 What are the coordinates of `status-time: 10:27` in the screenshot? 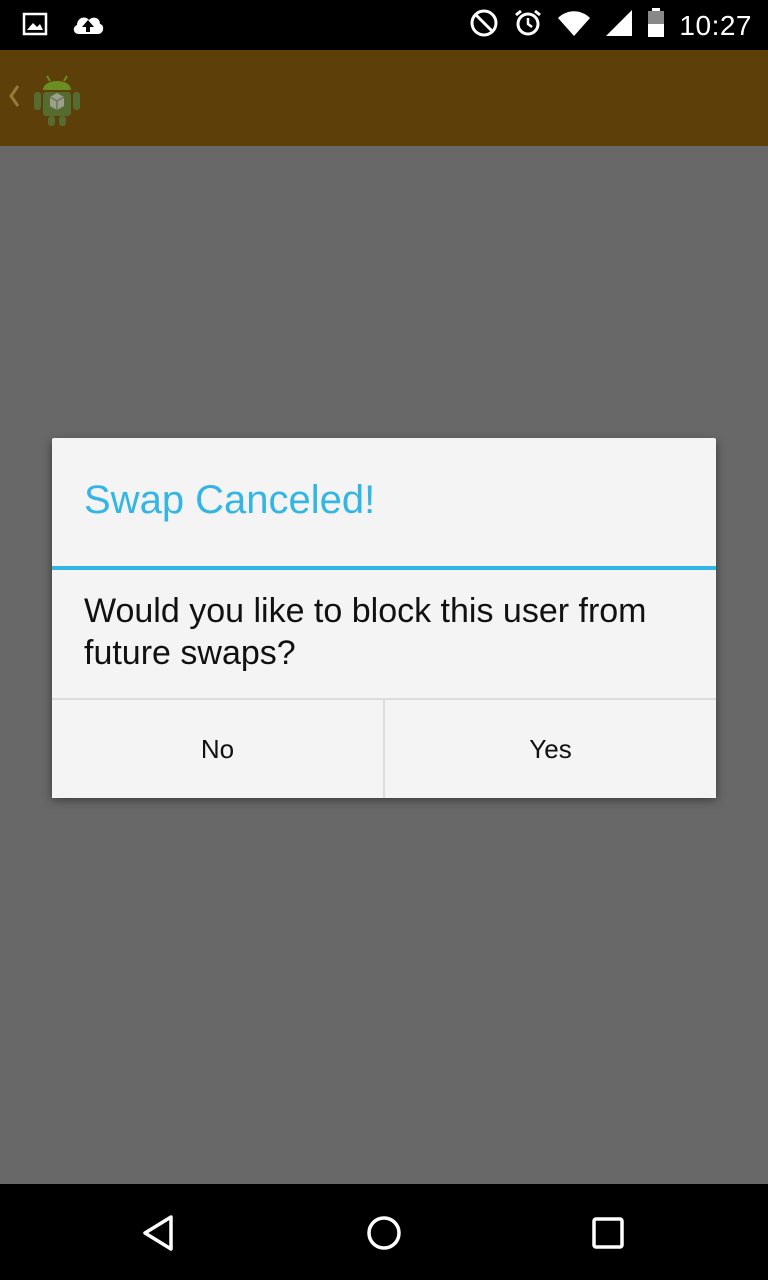 It's located at (715, 25).